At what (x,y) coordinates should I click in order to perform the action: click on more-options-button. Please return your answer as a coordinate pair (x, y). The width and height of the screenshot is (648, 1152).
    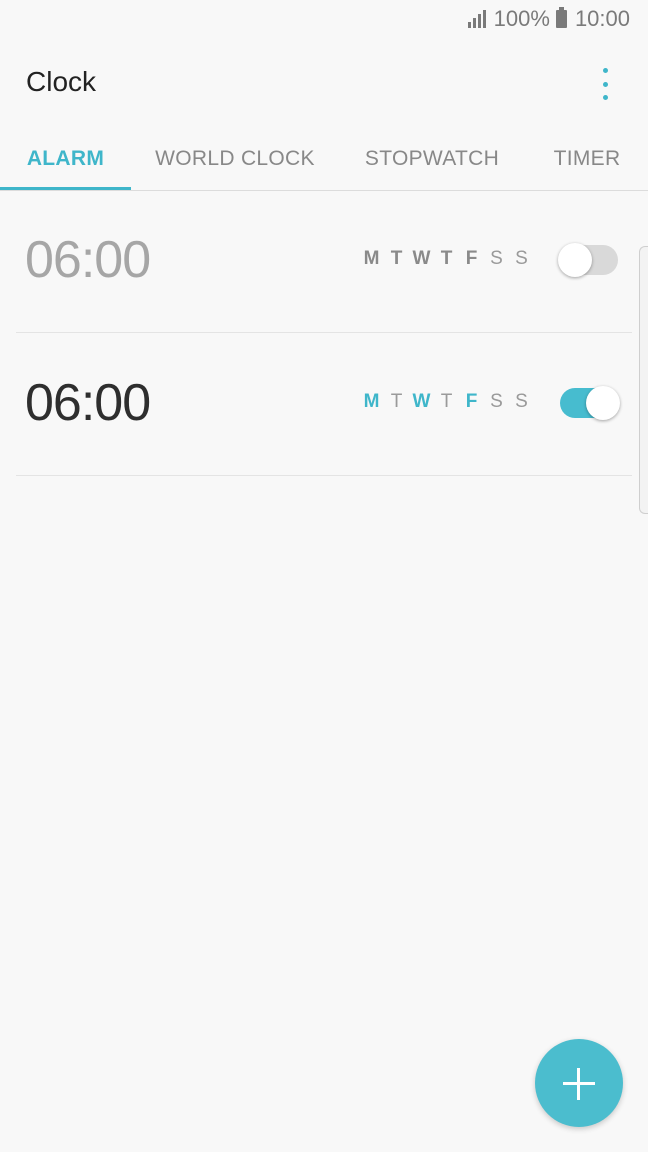
    Looking at the image, I should click on (605, 84).